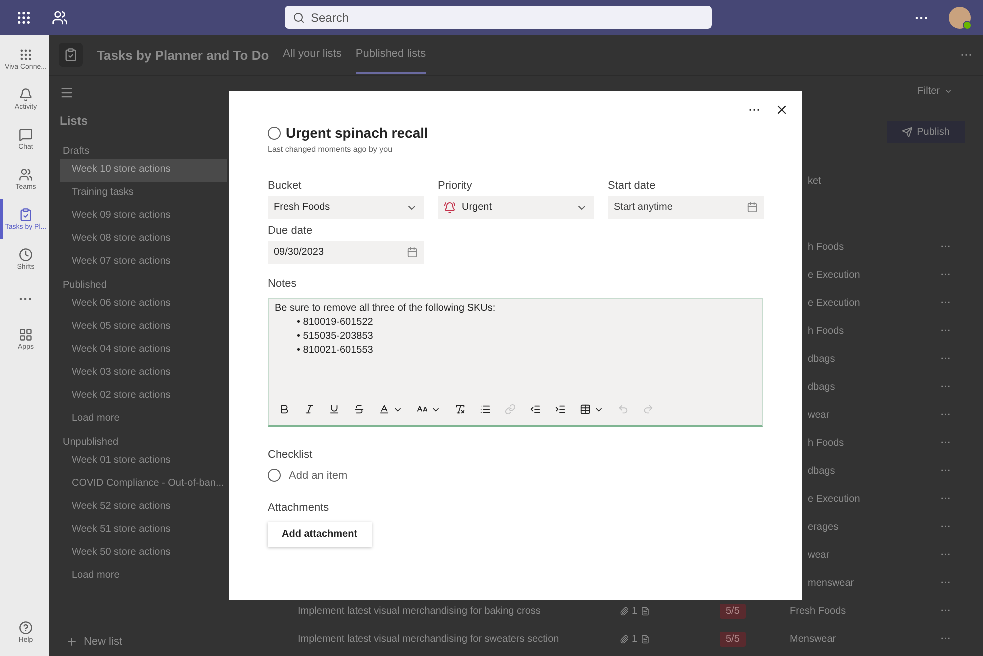 The width and height of the screenshot is (983, 656). Describe the element at coordinates (91, 642) in the screenshot. I see `new-list-button: New list` at that location.